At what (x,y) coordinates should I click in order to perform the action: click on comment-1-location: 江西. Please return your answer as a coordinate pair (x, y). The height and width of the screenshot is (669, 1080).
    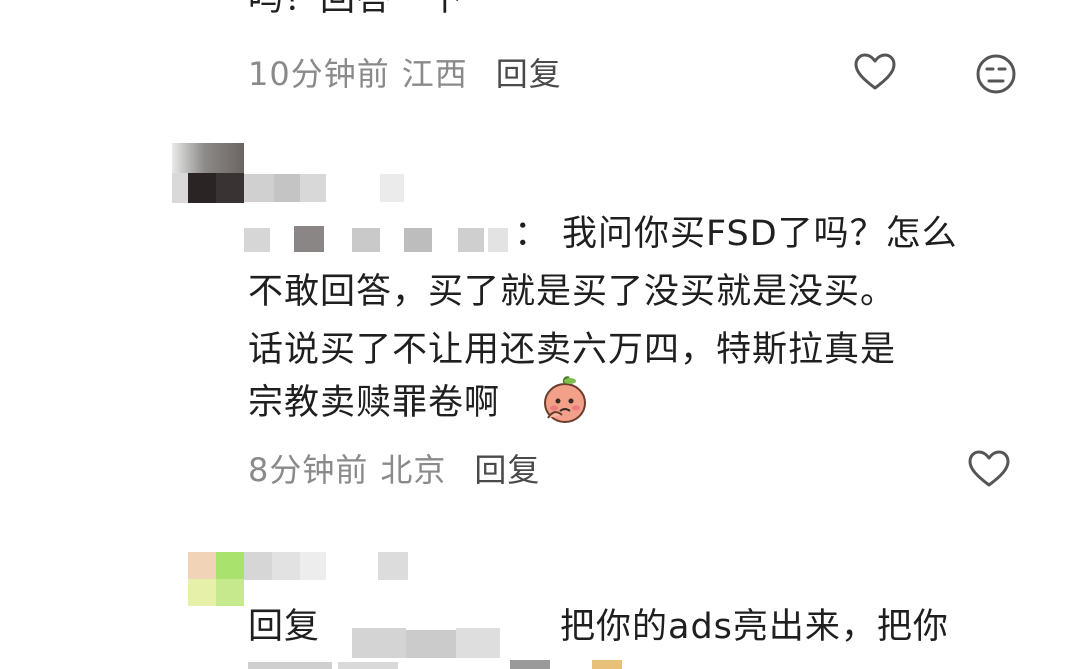
    Looking at the image, I should click on (434, 74).